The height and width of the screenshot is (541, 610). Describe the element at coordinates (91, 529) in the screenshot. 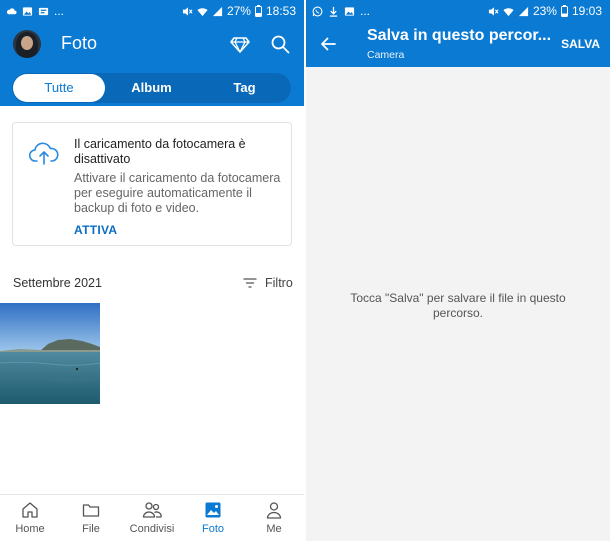

I see `nav-file-label: File` at that location.